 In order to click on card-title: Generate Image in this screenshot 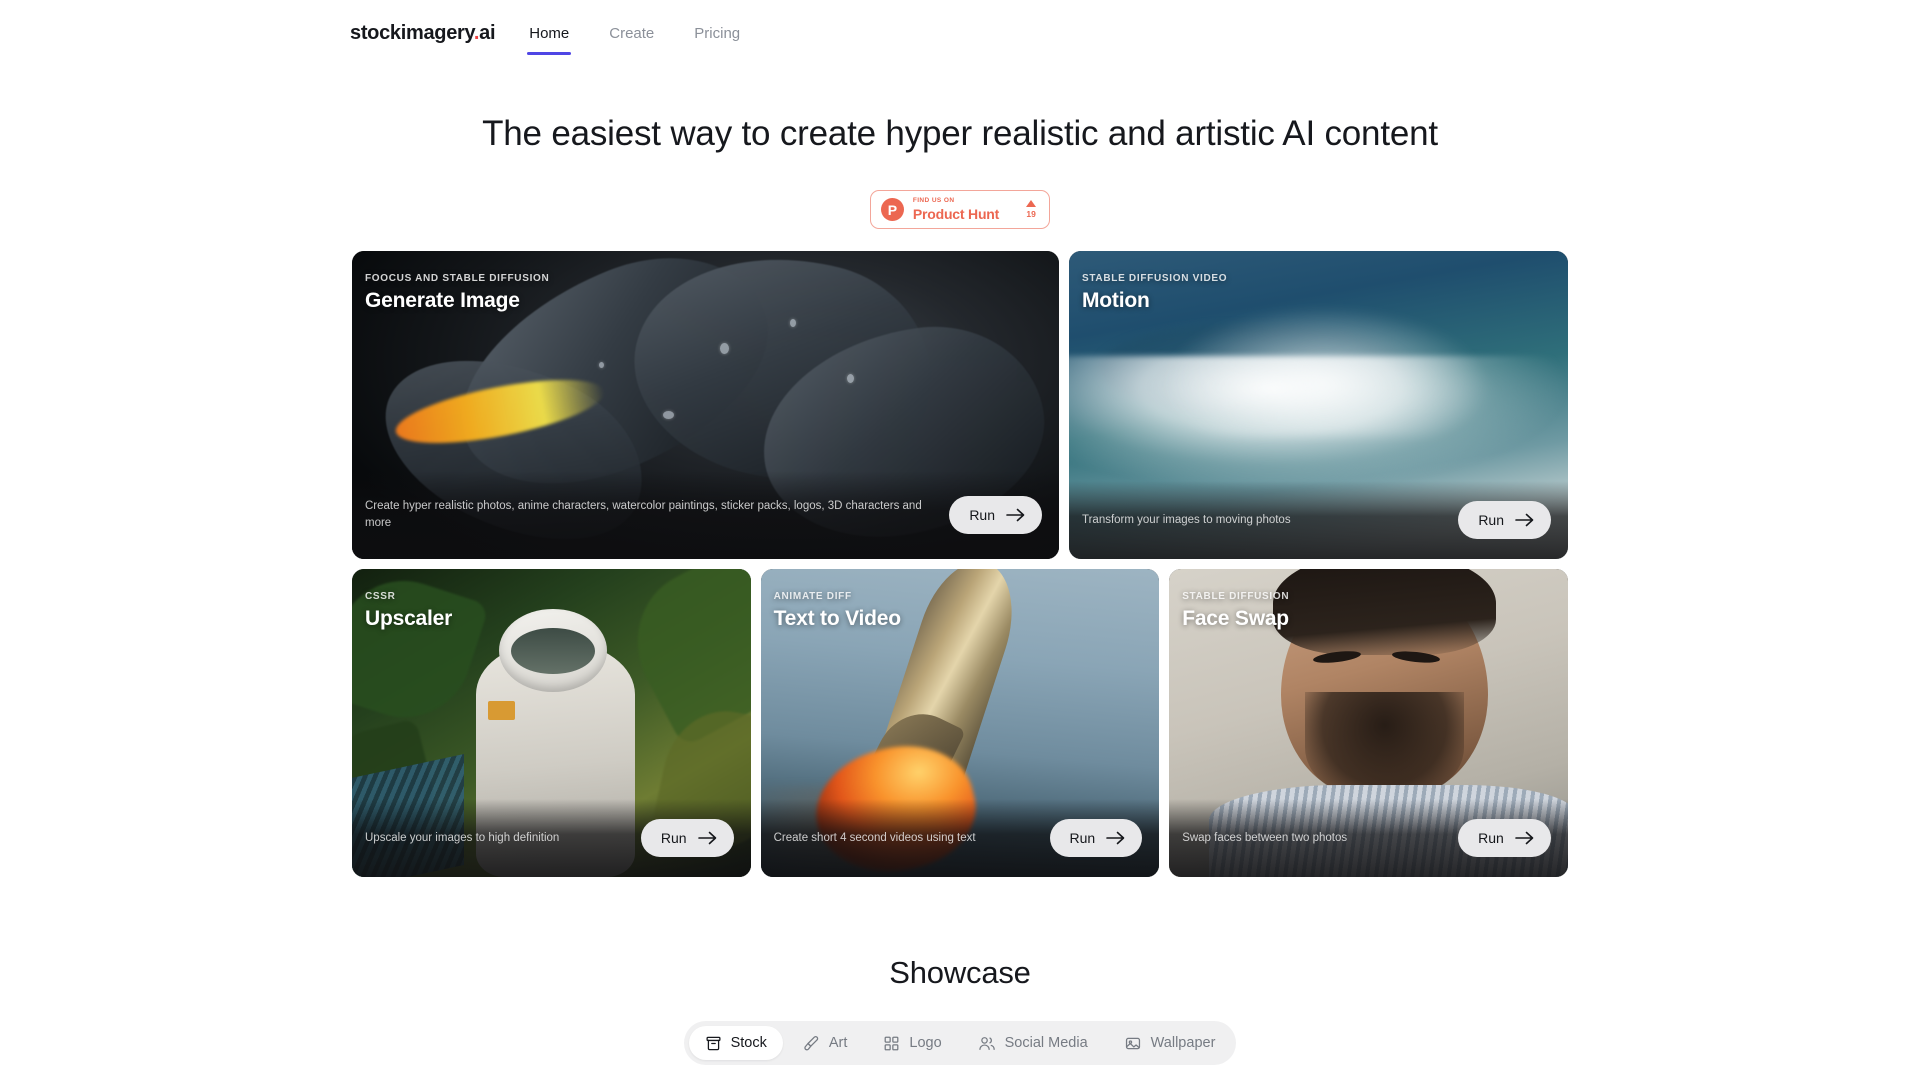, I will do `click(442, 300)`.